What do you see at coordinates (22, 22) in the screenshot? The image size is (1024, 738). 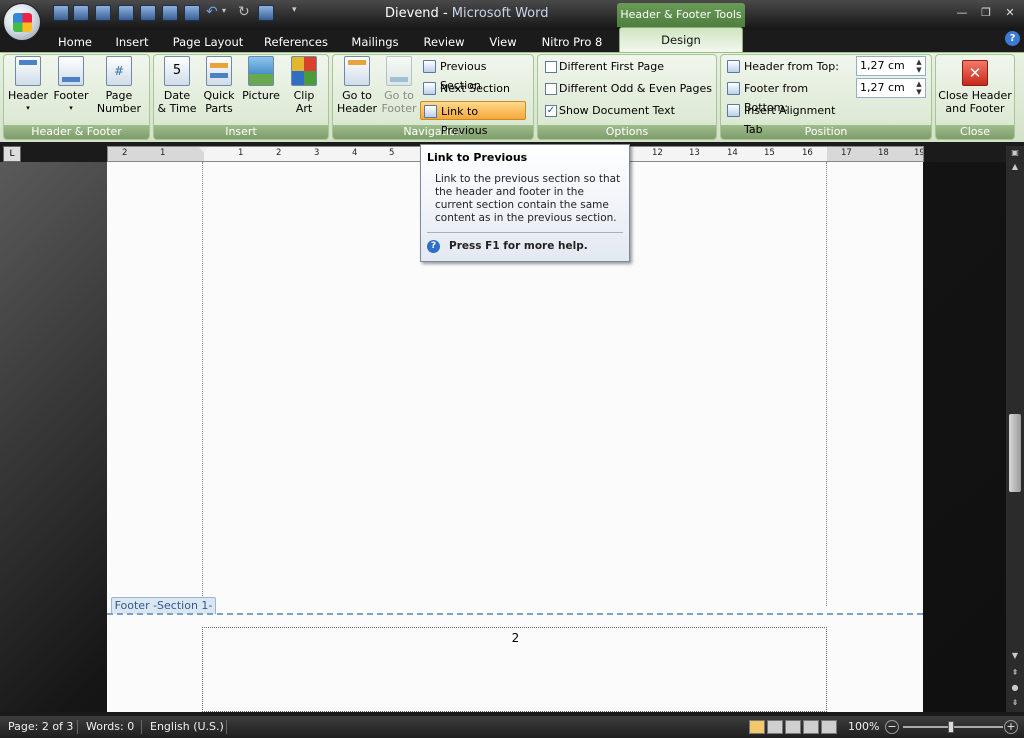 I see `office-button` at bounding box center [22, 22].